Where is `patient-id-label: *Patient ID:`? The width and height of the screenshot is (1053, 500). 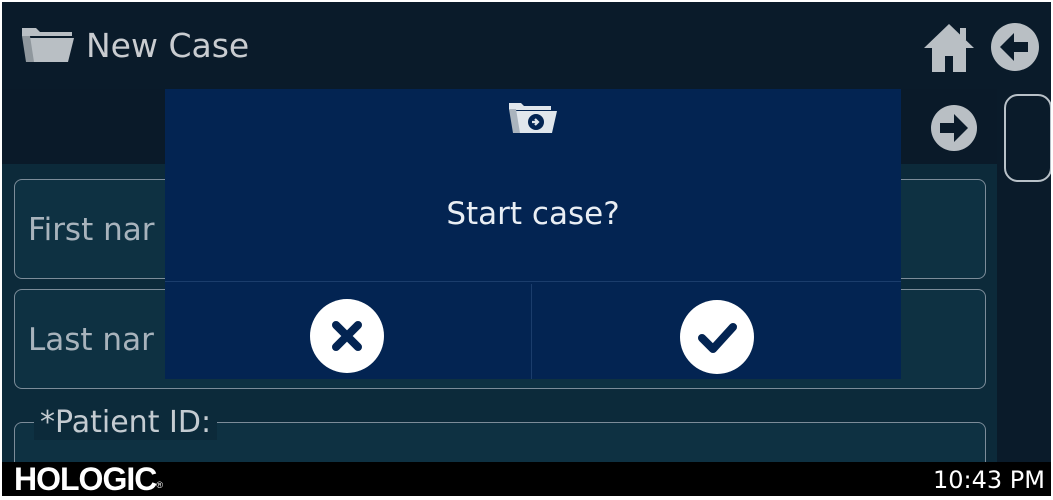
patient-id-label: *Patient ID: is located at coordinates (126, 422).